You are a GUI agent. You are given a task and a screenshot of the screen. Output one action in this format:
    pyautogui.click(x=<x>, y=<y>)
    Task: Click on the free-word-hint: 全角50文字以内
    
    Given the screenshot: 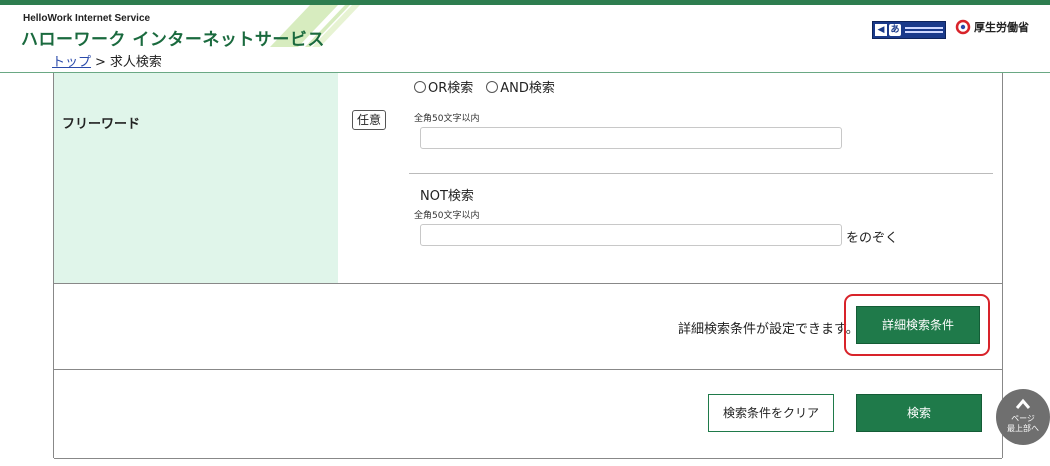 What is the action you would take?
    pyautogui.click(x=447, y=119)
    